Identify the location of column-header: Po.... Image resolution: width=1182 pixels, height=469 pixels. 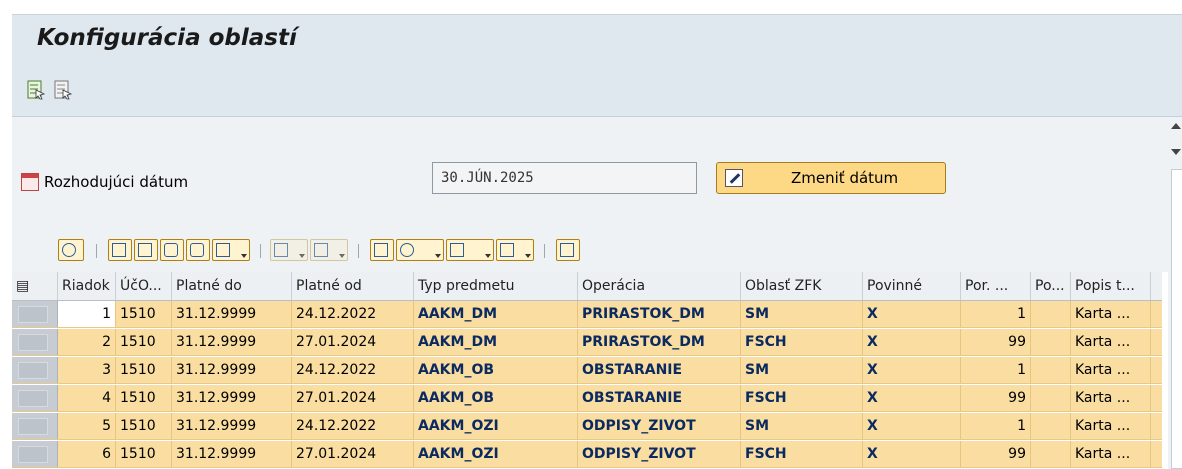
(1051, 286).